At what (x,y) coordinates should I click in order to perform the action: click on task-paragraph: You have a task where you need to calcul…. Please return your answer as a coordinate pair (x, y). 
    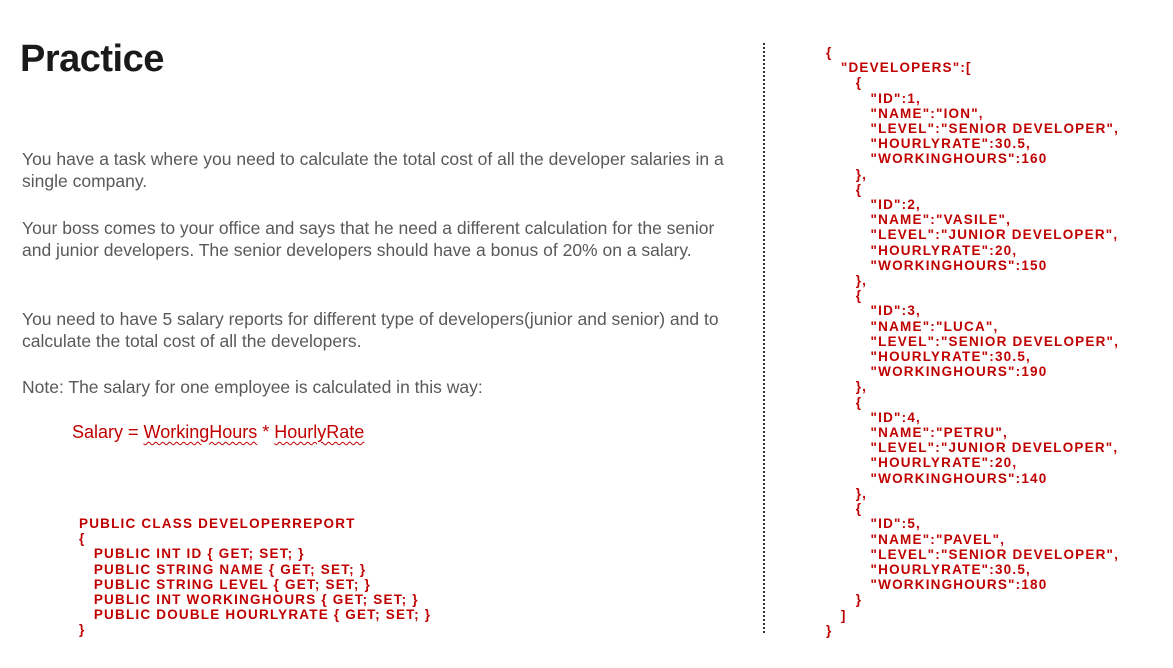
    Looking at the image, I should click on (373, 170).